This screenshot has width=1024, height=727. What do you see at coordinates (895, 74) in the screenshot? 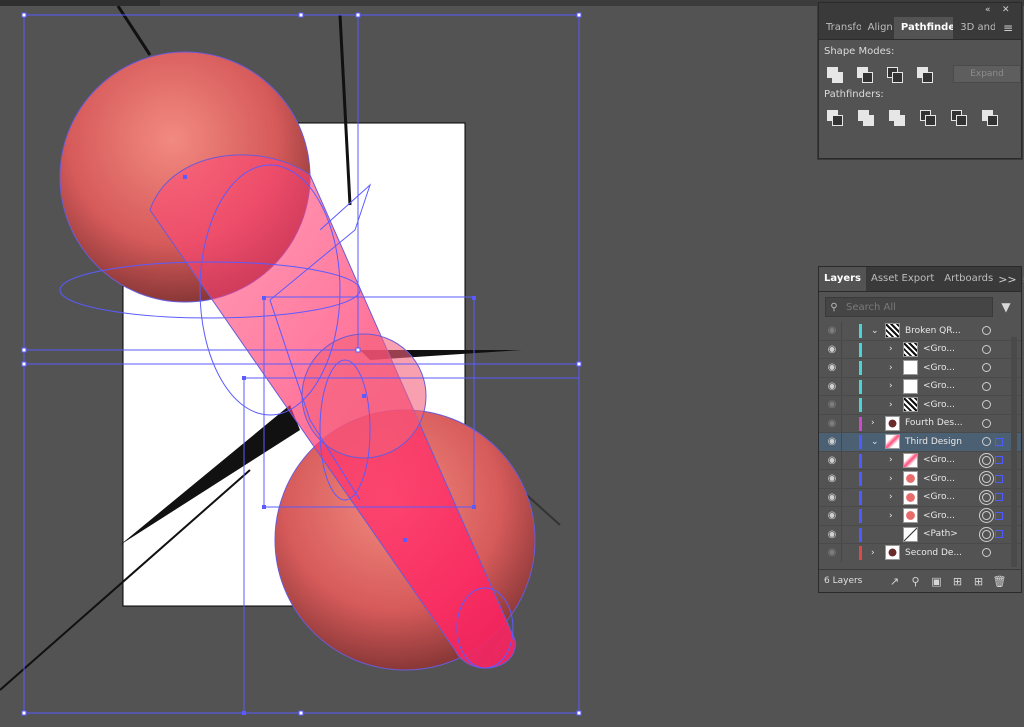
I see `intersect-button` at bounding box center [895, 74].